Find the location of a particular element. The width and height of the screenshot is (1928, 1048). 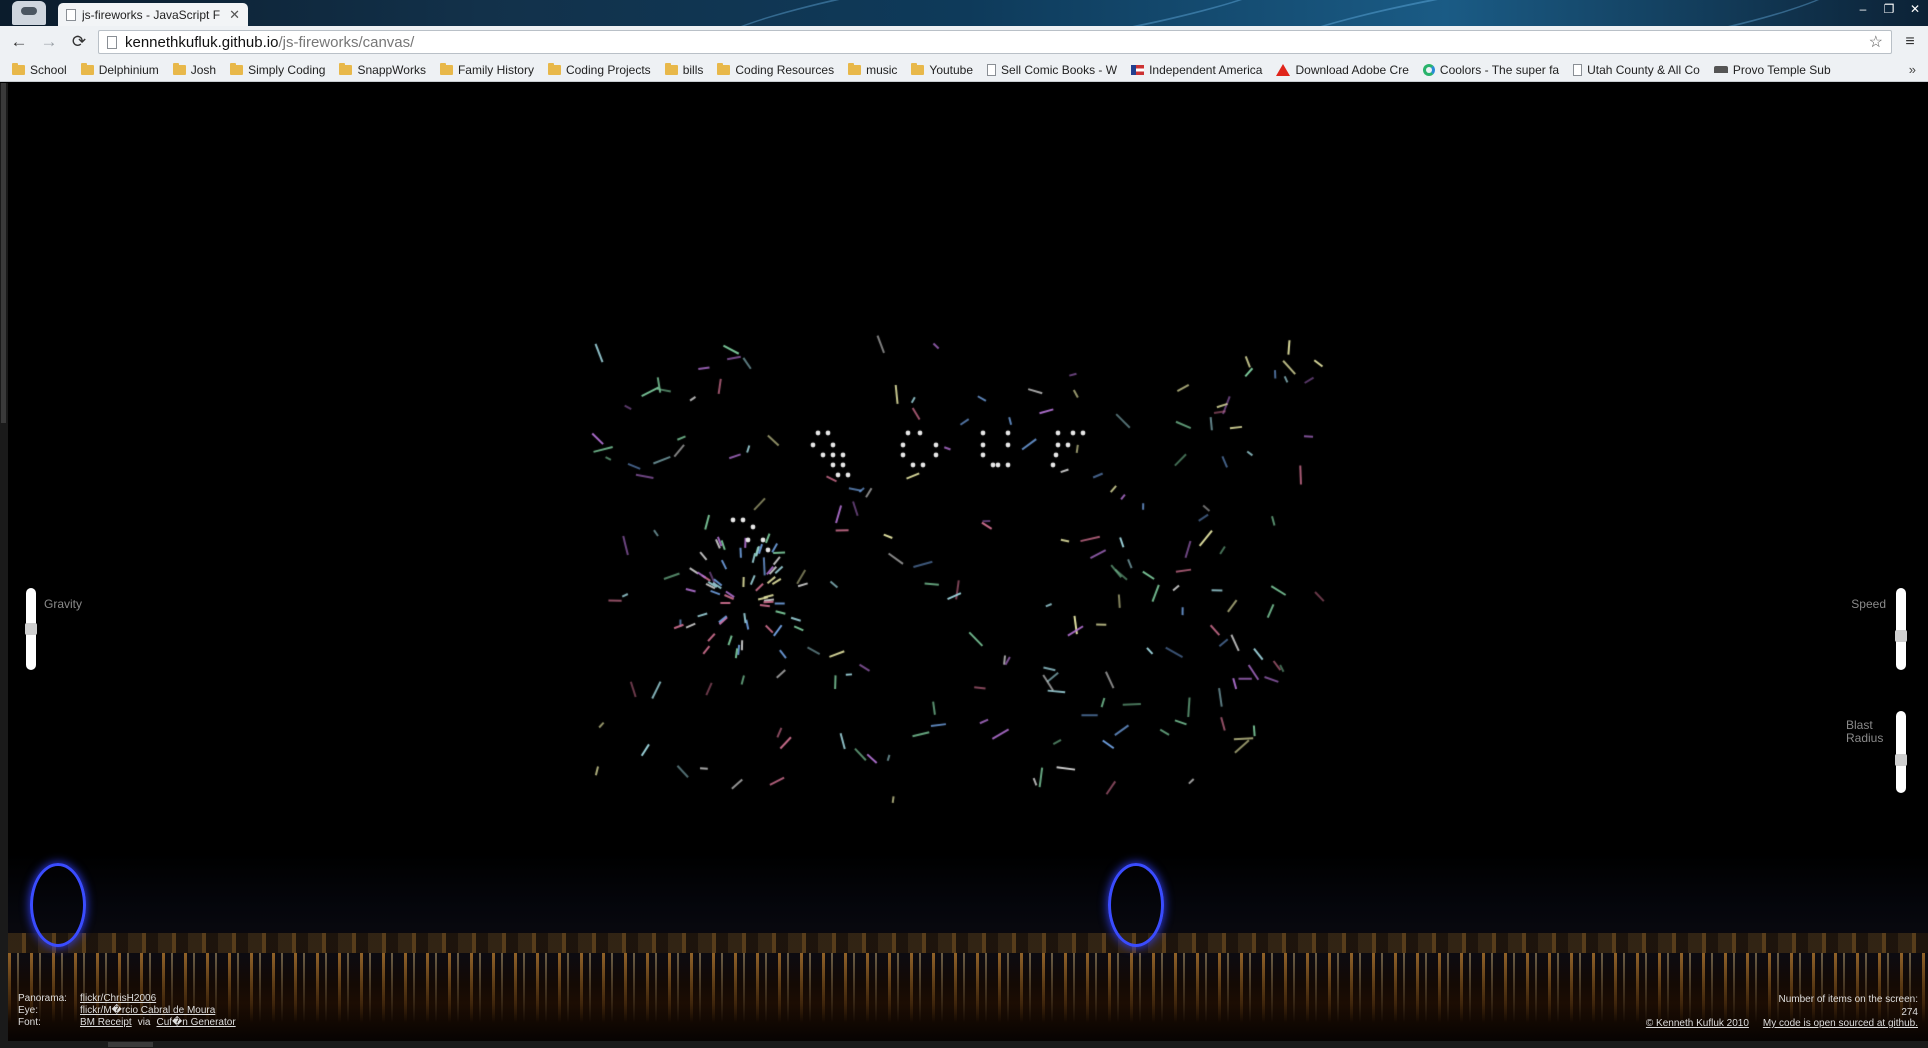

blast-radius-label: Blast Radius is located at coordinates (1865, 731).